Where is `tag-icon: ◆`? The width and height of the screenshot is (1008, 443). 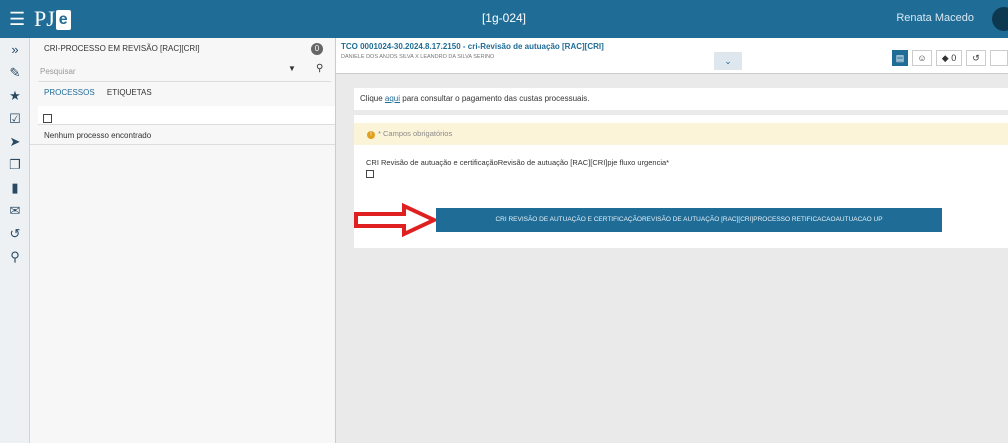 tag-icon: ◆ is located at coordinates (945, 58).